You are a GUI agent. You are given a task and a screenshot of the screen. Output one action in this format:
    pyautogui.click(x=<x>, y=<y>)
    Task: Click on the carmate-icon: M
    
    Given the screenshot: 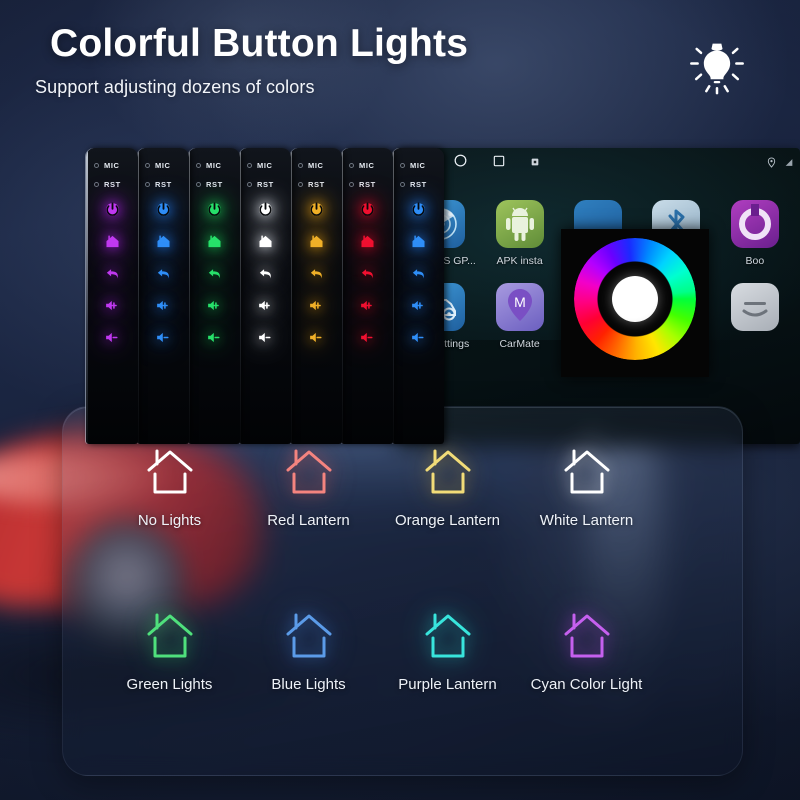 What is the action you would take?
    pyautogui.click(x=519, y=307)
    